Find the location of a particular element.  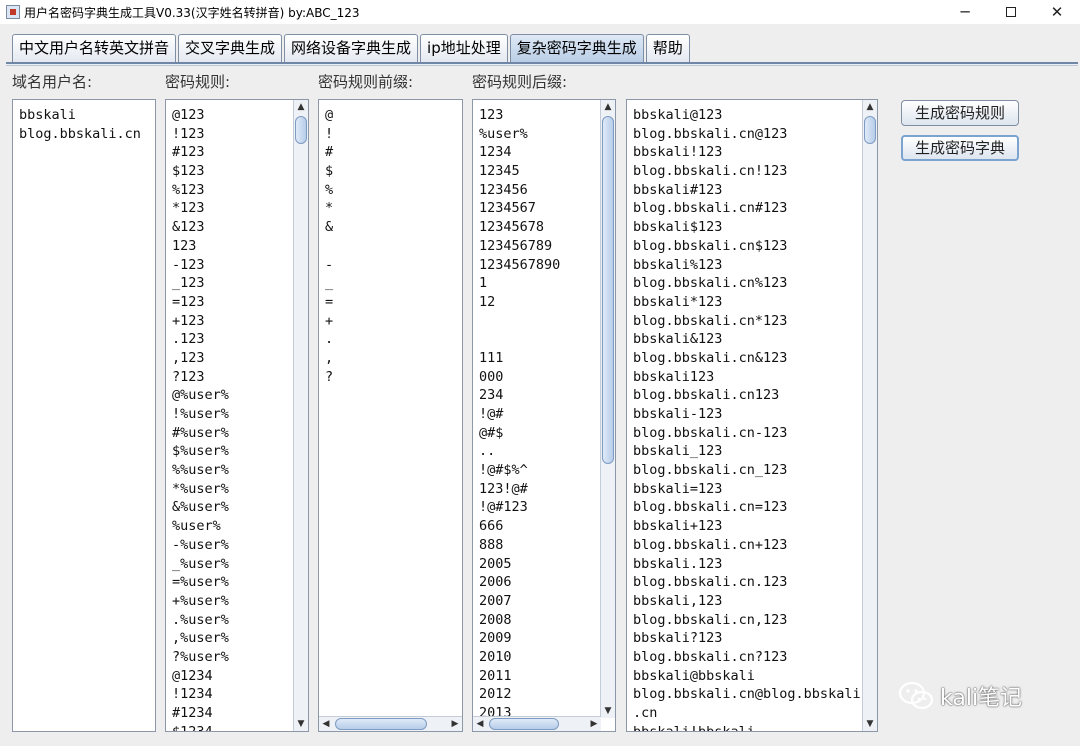

text-line: blog.bbskali.cn@blog.bbskali is located at coordinates (747, 694).